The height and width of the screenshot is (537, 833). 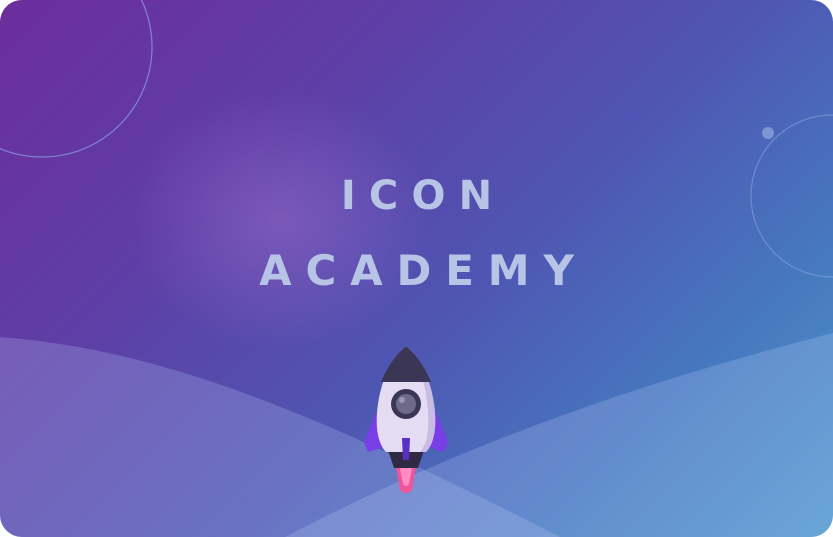 I want to click on banner-title-line-2: ACADEMY, so click(x=423, y=270).